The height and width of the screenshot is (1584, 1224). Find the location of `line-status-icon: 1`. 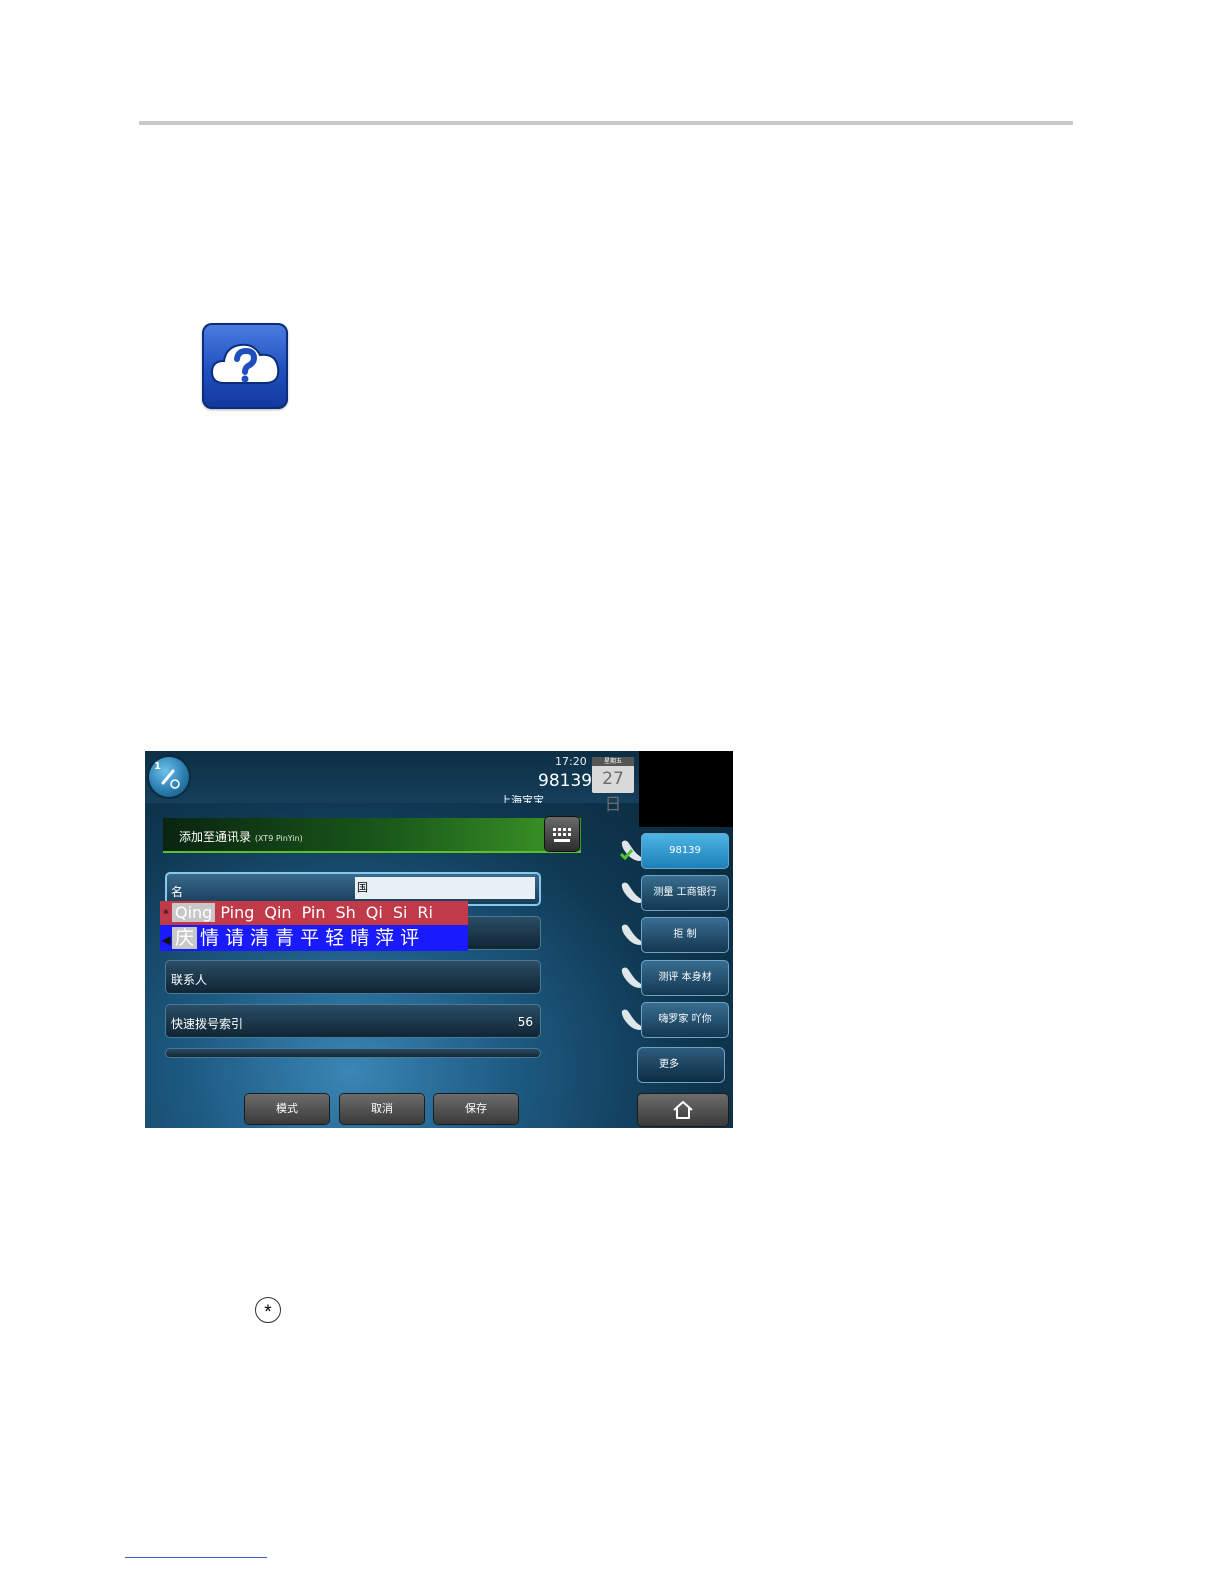

line-status-icon: 1 is located at coordinates (169, 777).